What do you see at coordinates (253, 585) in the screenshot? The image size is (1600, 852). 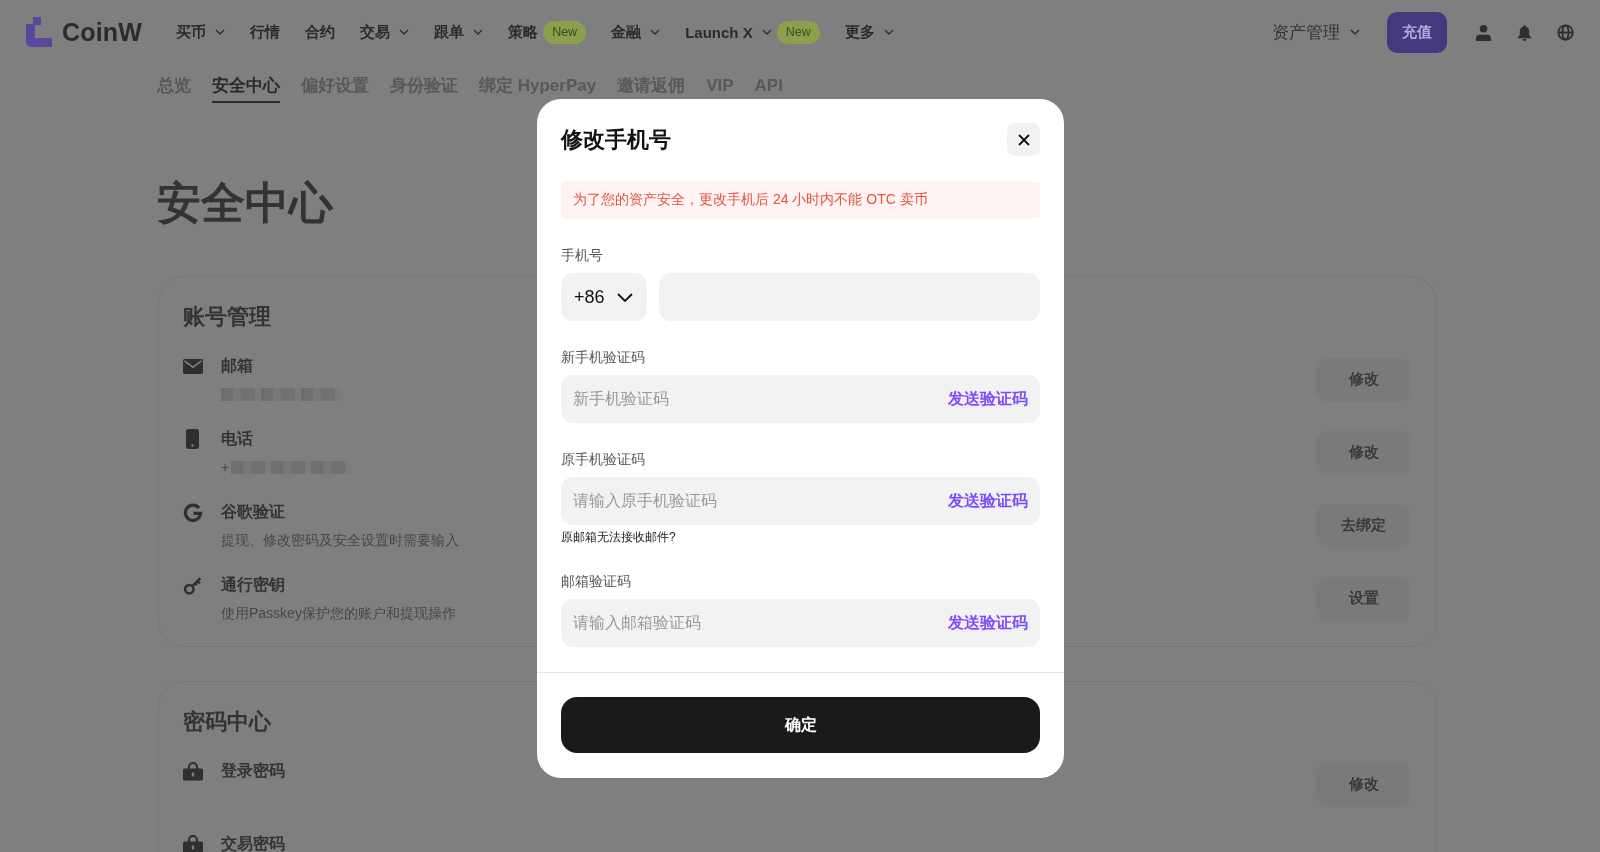 I see `item-label: 通行密钥` at bounding box center [253, 585].